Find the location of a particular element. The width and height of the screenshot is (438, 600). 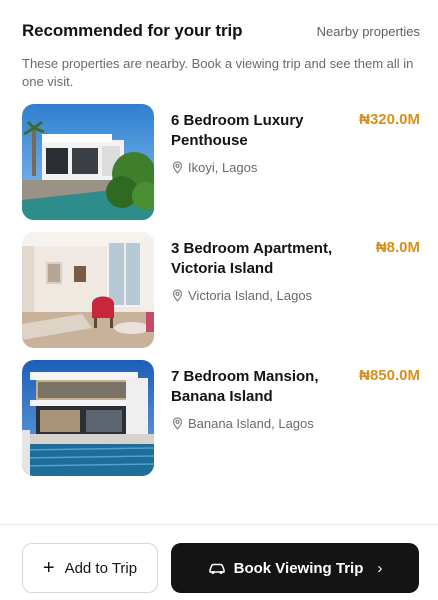

property-location: Ikoyi, Lagos is located at coordinates (295, 167).